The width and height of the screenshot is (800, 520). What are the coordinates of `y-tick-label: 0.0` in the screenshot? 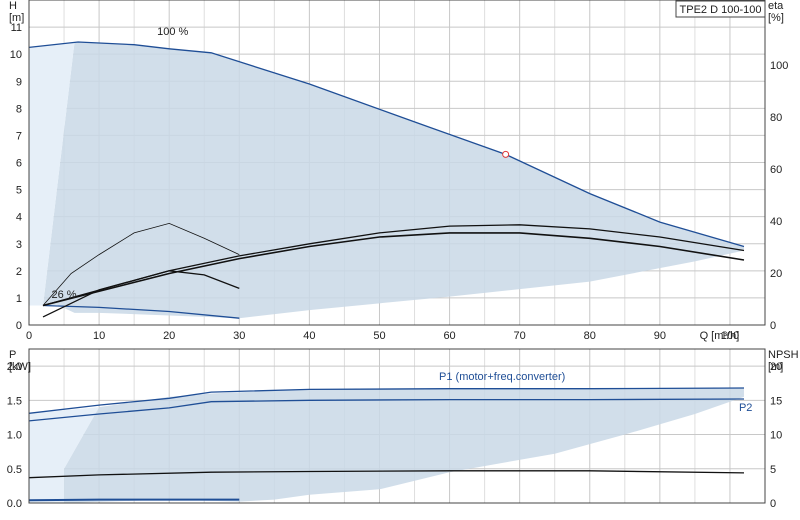 It's located at (14, 504).